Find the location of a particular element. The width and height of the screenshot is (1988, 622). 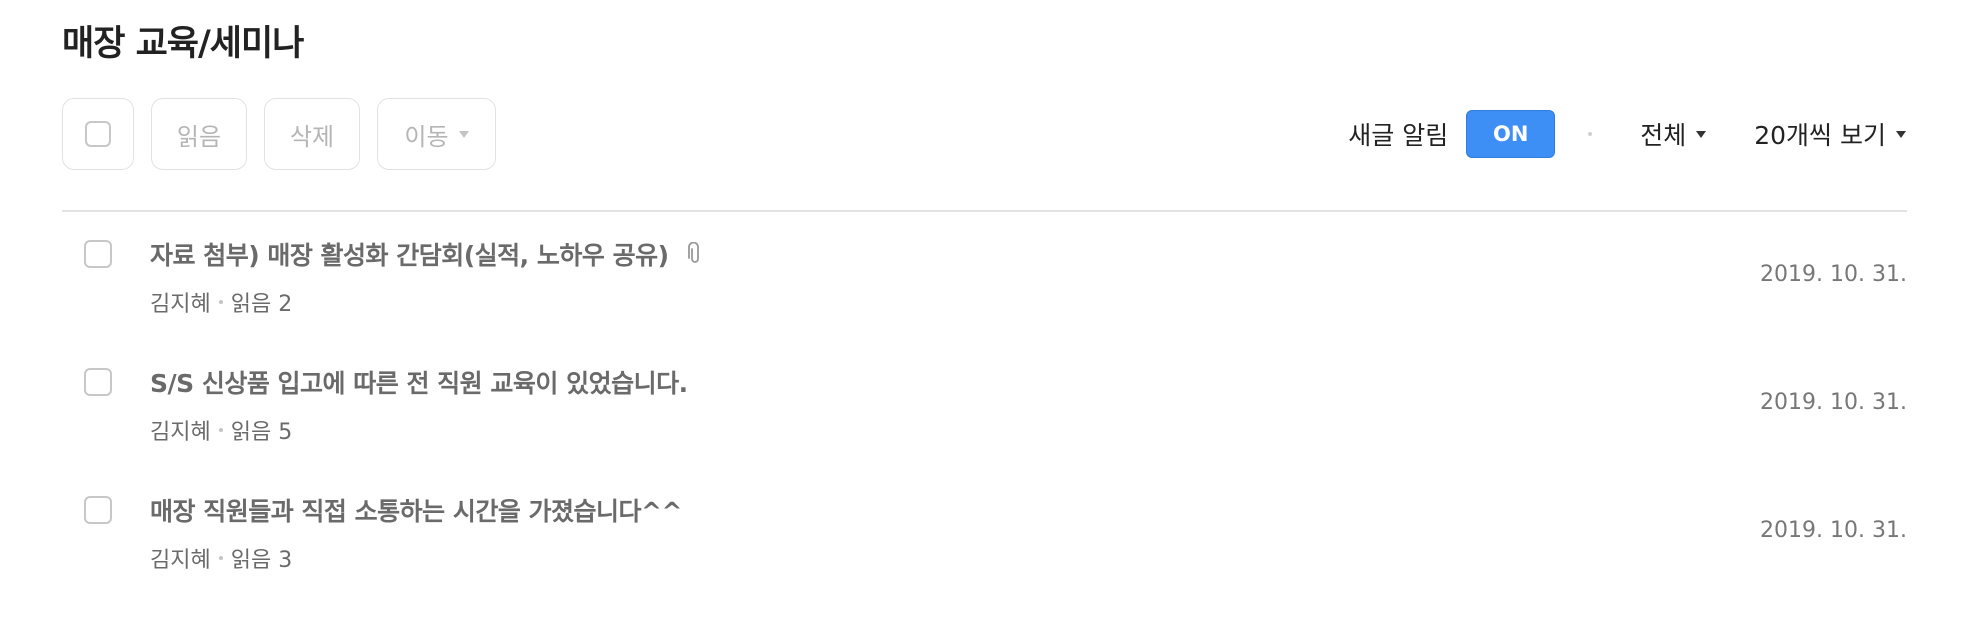

post-meta: 김지혜 읽음 3 is located at coordinates (221, 558).